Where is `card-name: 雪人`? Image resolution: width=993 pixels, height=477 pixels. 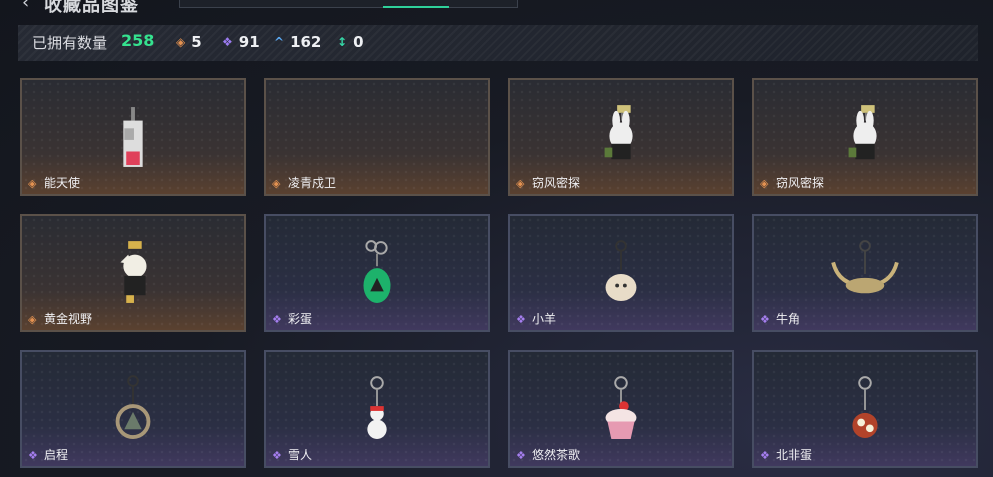 card-name: 雪人 is located at coordinates (300, 455).